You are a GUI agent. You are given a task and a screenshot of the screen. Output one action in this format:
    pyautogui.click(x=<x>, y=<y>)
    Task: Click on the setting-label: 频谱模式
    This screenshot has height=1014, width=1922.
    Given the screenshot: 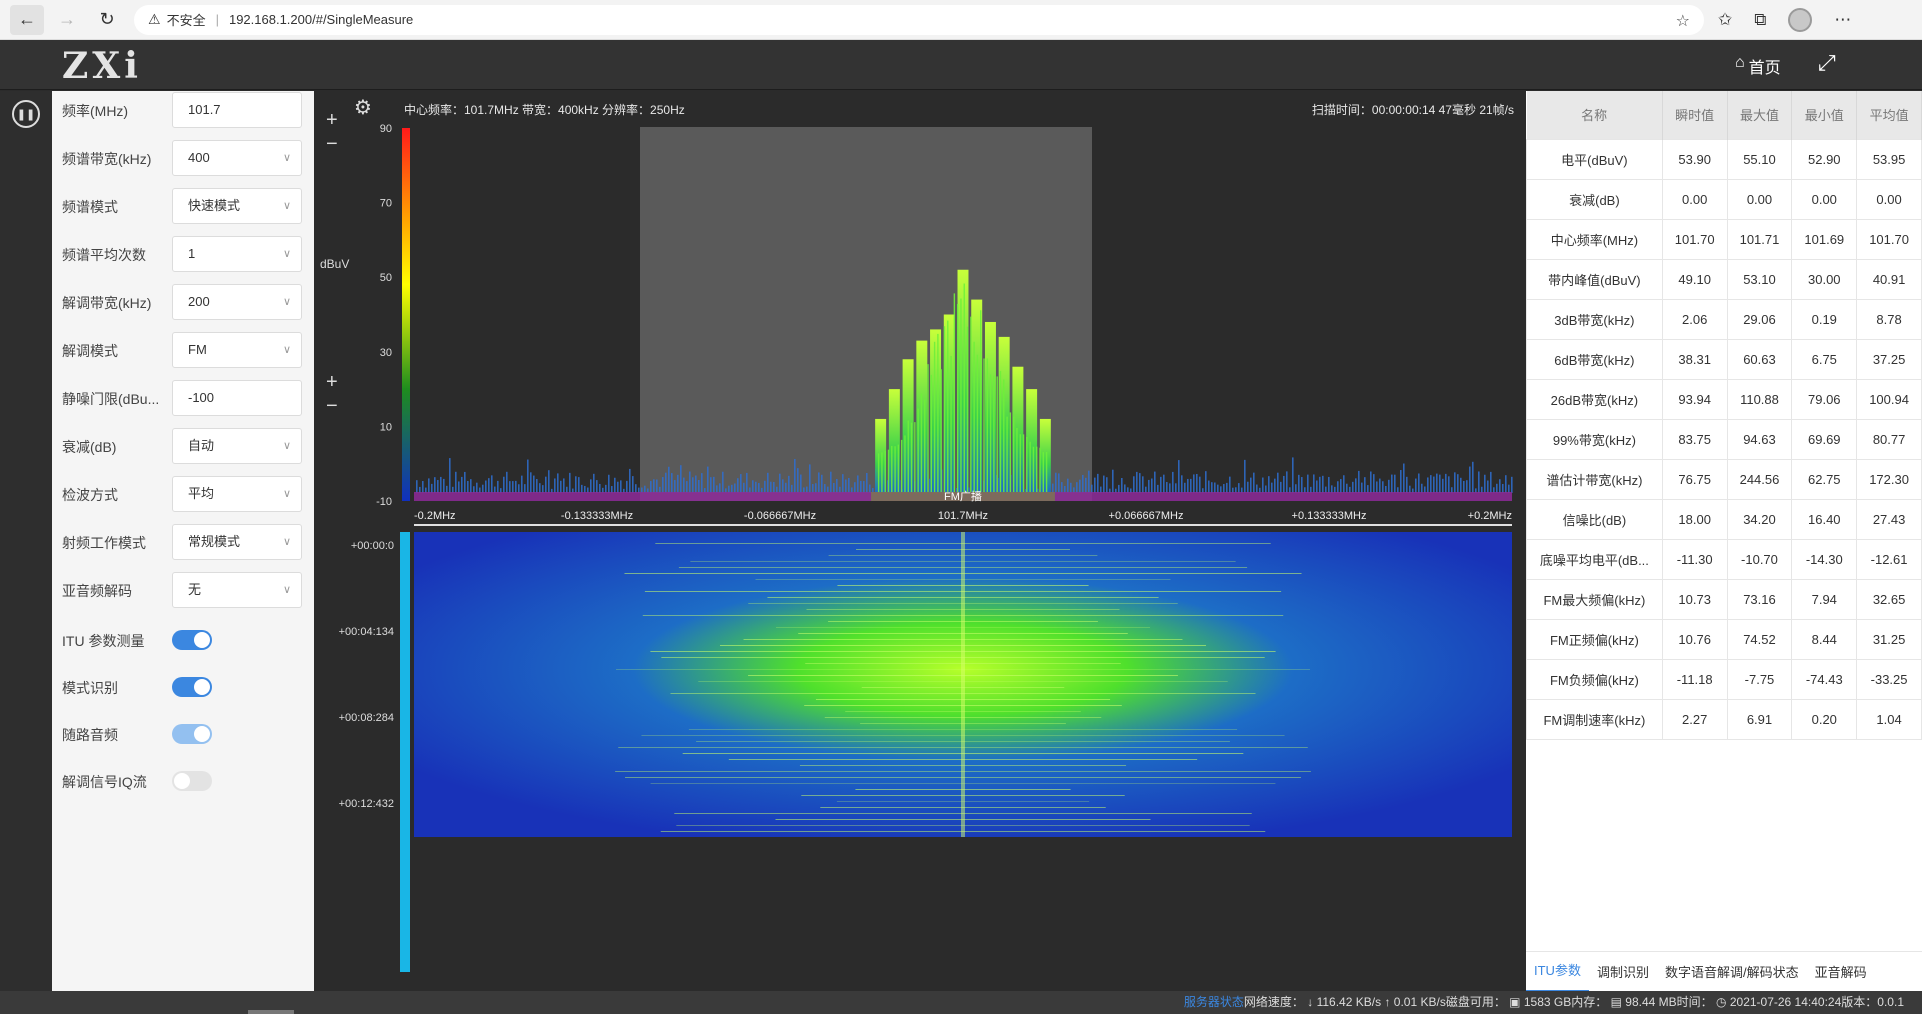 What is the action you would take?
    pyautogui.click(x=90, y=207)
    